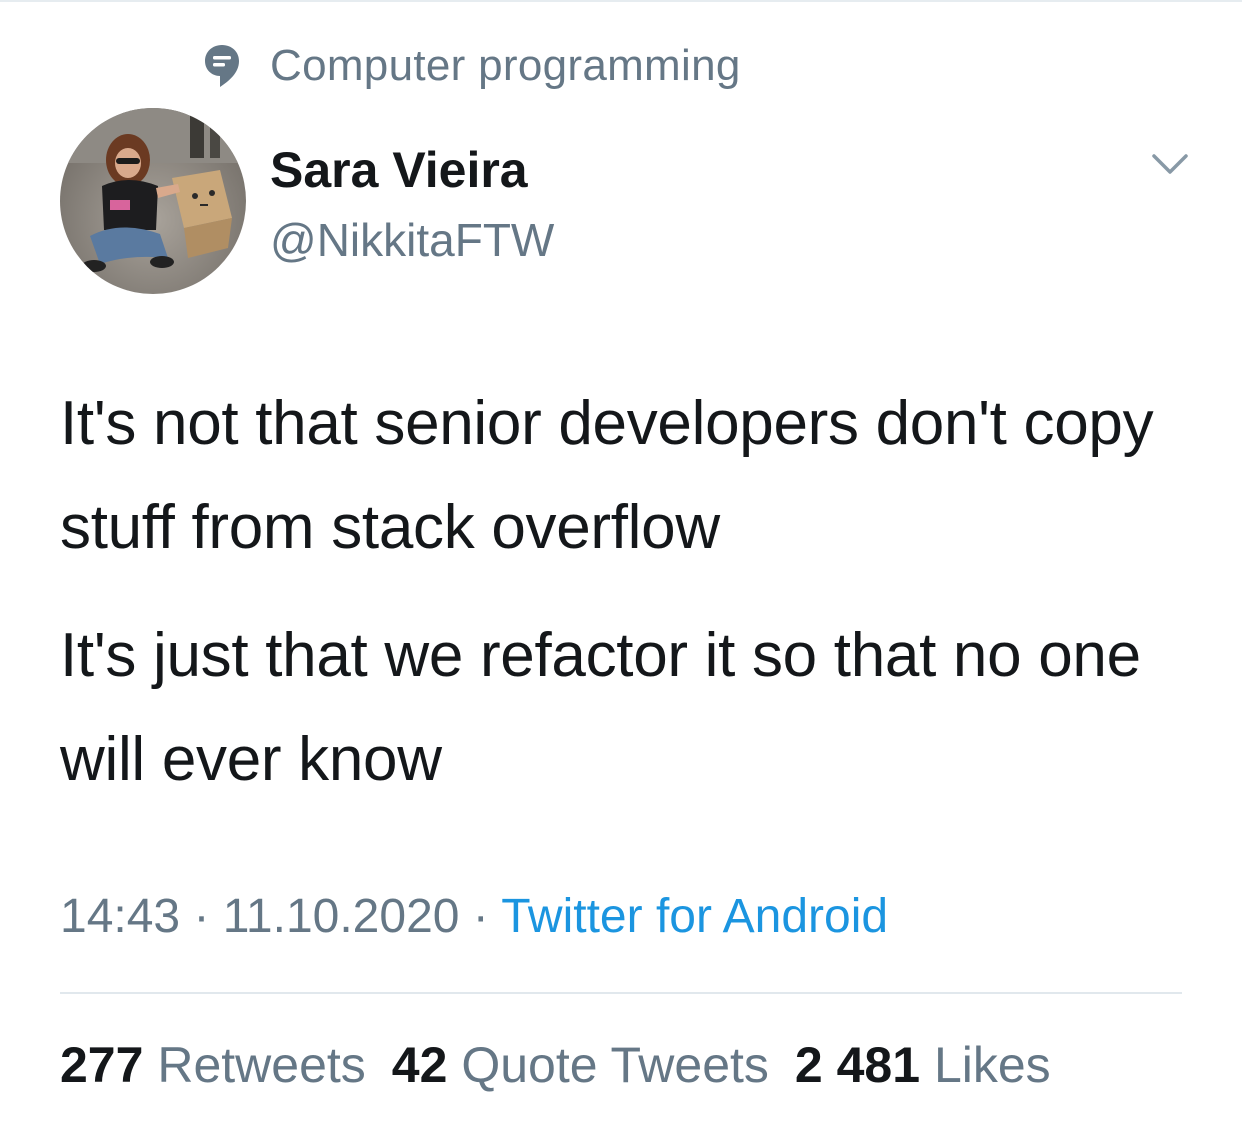  Describe the element at coordinates (412, 170) in the screenshot. I see `display-name: Sara Vieira` at that location.